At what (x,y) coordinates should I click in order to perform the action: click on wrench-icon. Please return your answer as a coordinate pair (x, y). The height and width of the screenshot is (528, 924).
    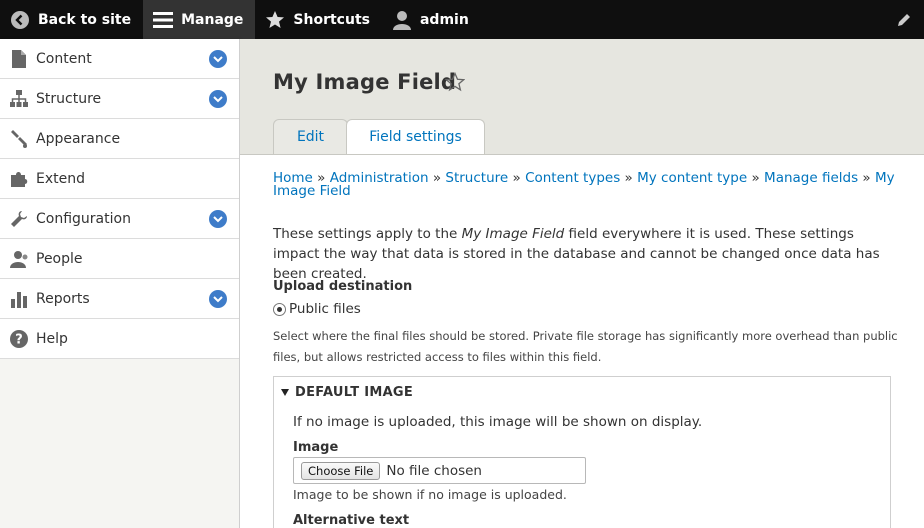
    Looking at the image, I should click on (19, 219).